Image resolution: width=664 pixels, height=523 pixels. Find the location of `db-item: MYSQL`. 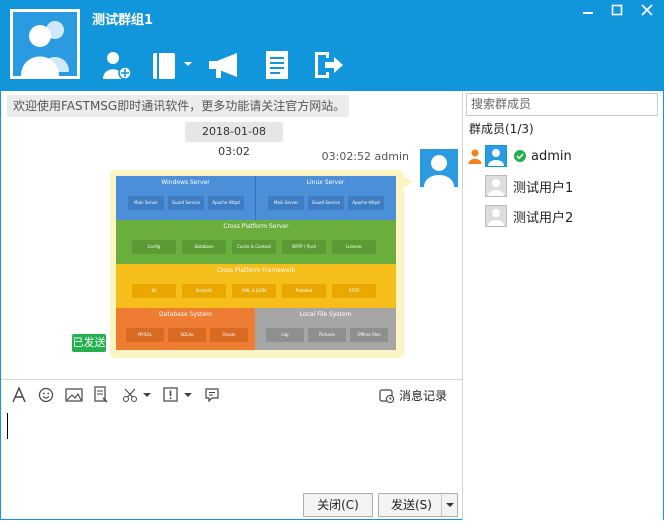

db-item: MYSQL is located at coordinates (145, 334).